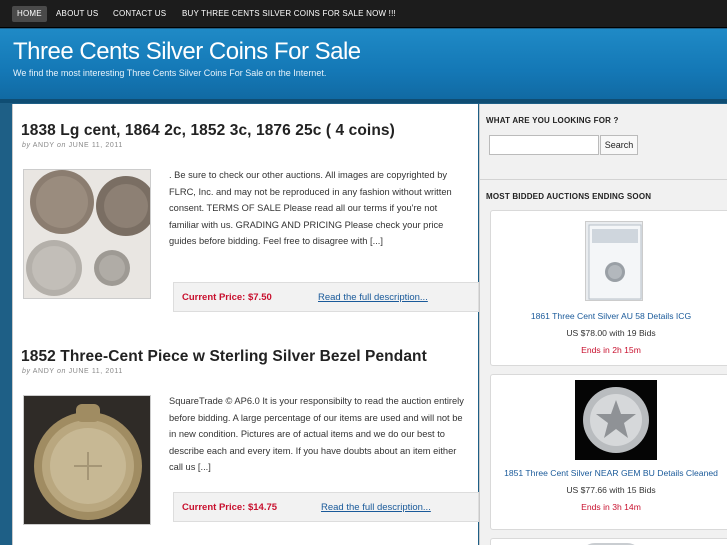  Describe the element at coordinates (603, 179) in the screenshot. I see `widget-divider` at that location.